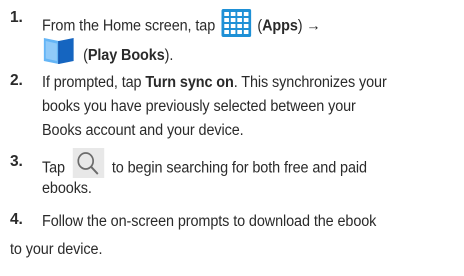  Describe the element at coordinates (53, 168) in the screenshot. I see `step-text: Tap` at that location.